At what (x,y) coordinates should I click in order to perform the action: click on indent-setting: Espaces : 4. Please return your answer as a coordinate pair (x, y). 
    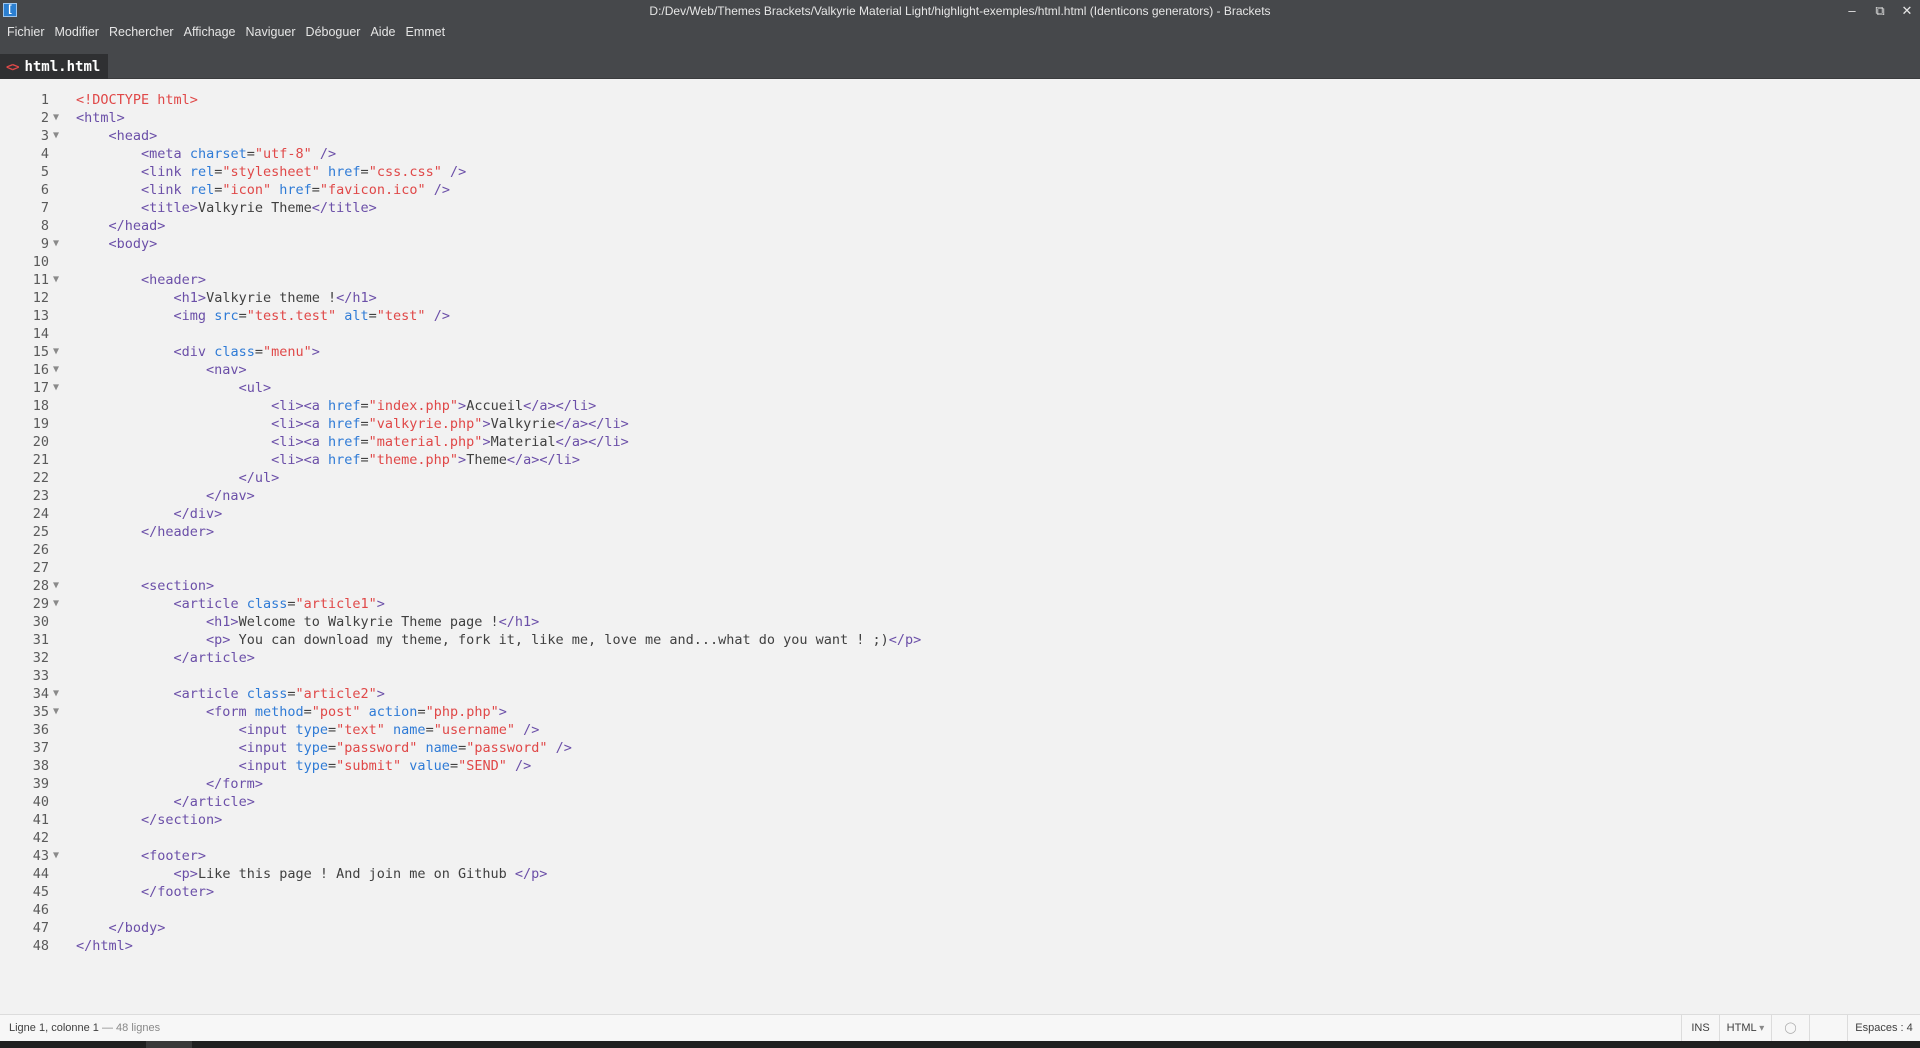
    Looking at the image, I should click on (1883, 1028).